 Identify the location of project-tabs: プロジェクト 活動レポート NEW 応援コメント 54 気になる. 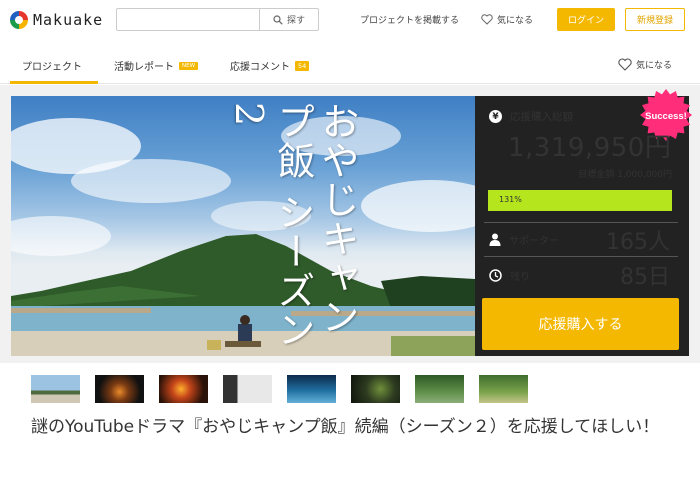
(350, 65).